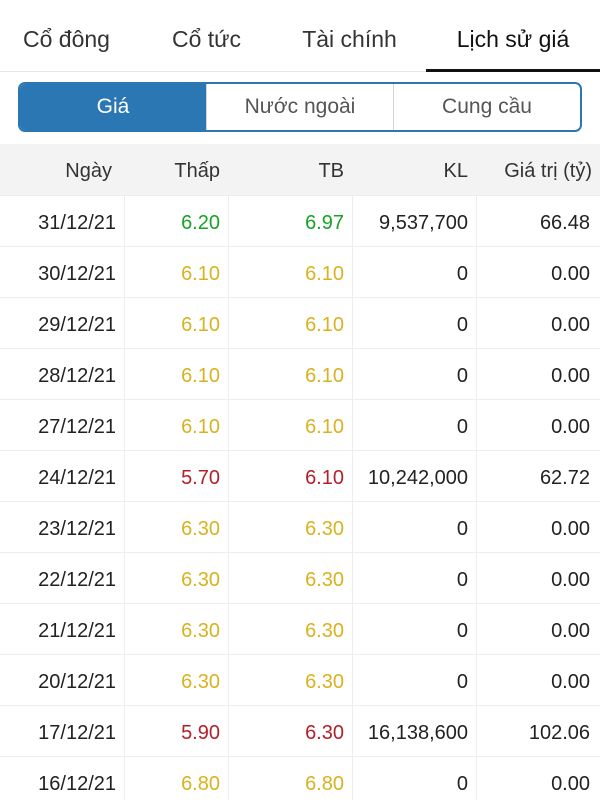 The image size is (600, 800). I want to click on cell-low: 5.70, so click(176, 476).